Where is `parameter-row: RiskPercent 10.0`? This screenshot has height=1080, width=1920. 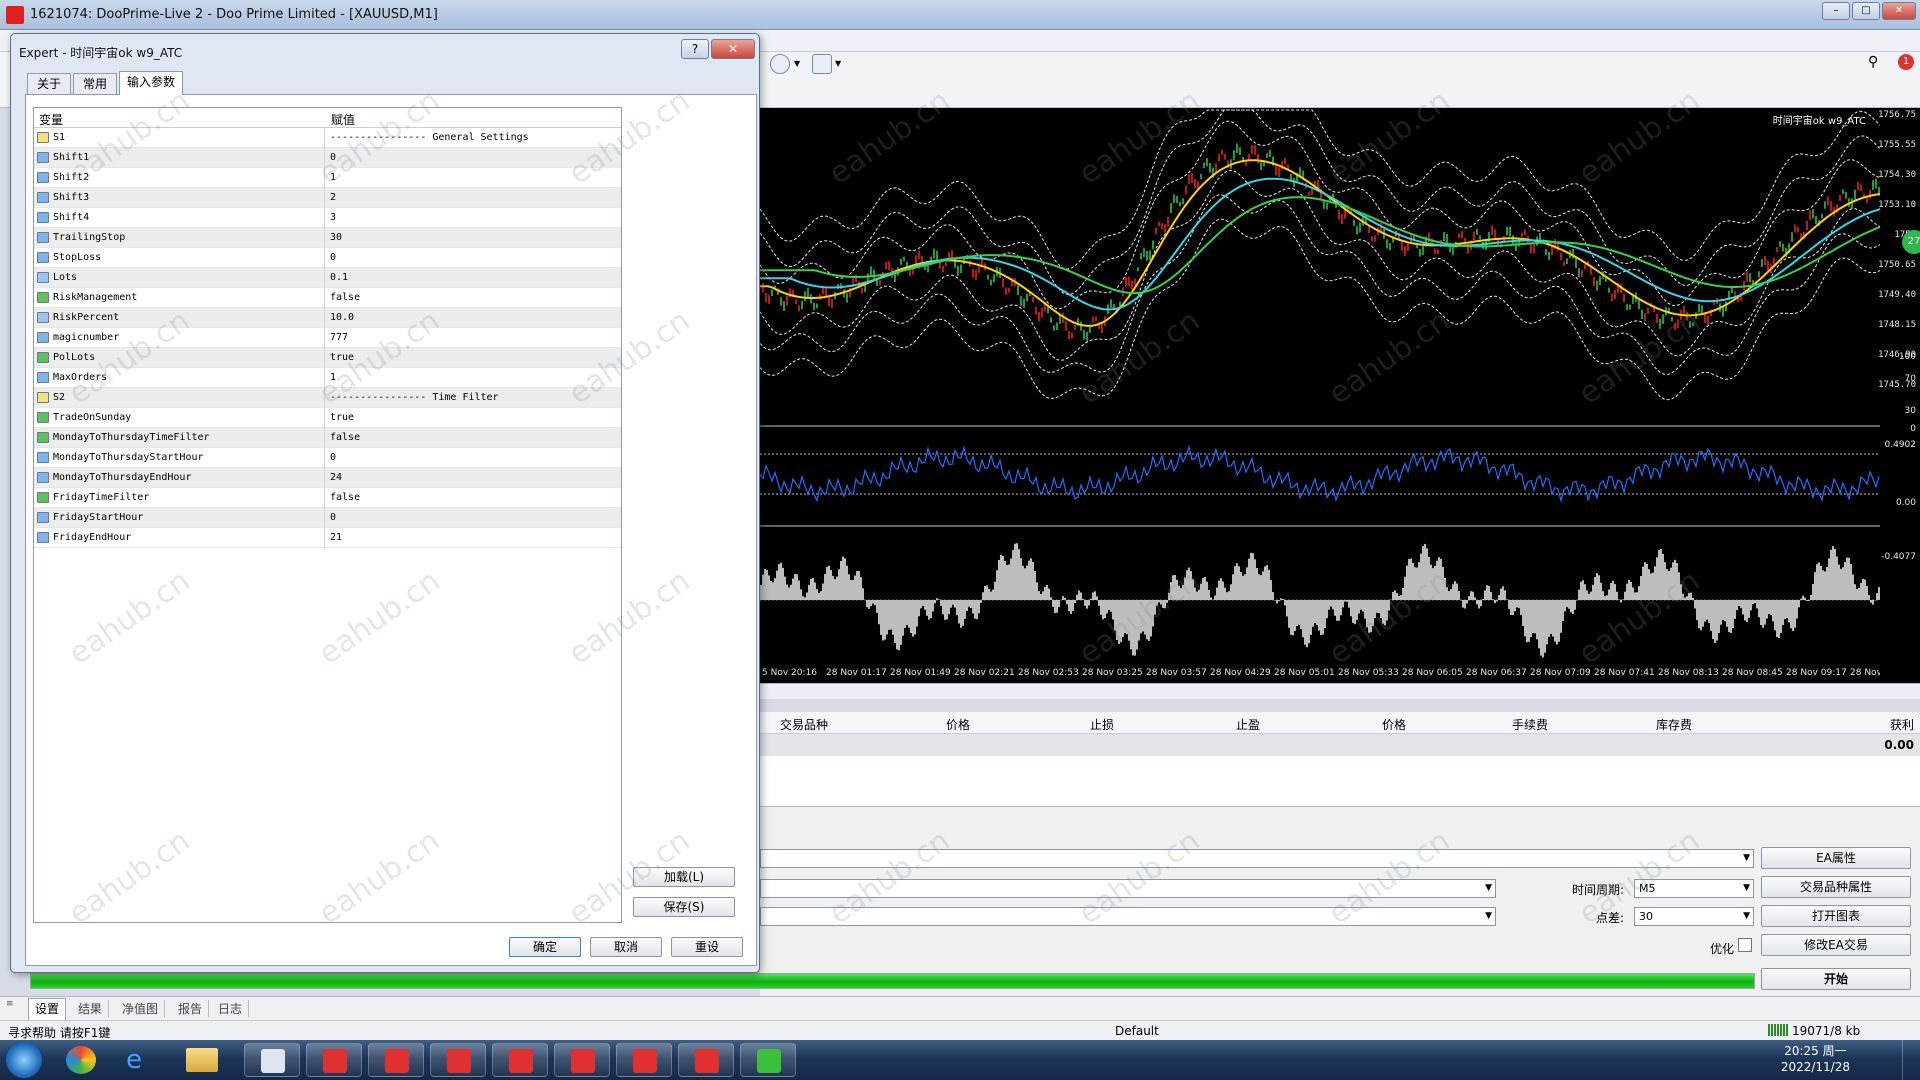
parameter-row: RiskPercent 10.0 is located at coordinates (327, 318).